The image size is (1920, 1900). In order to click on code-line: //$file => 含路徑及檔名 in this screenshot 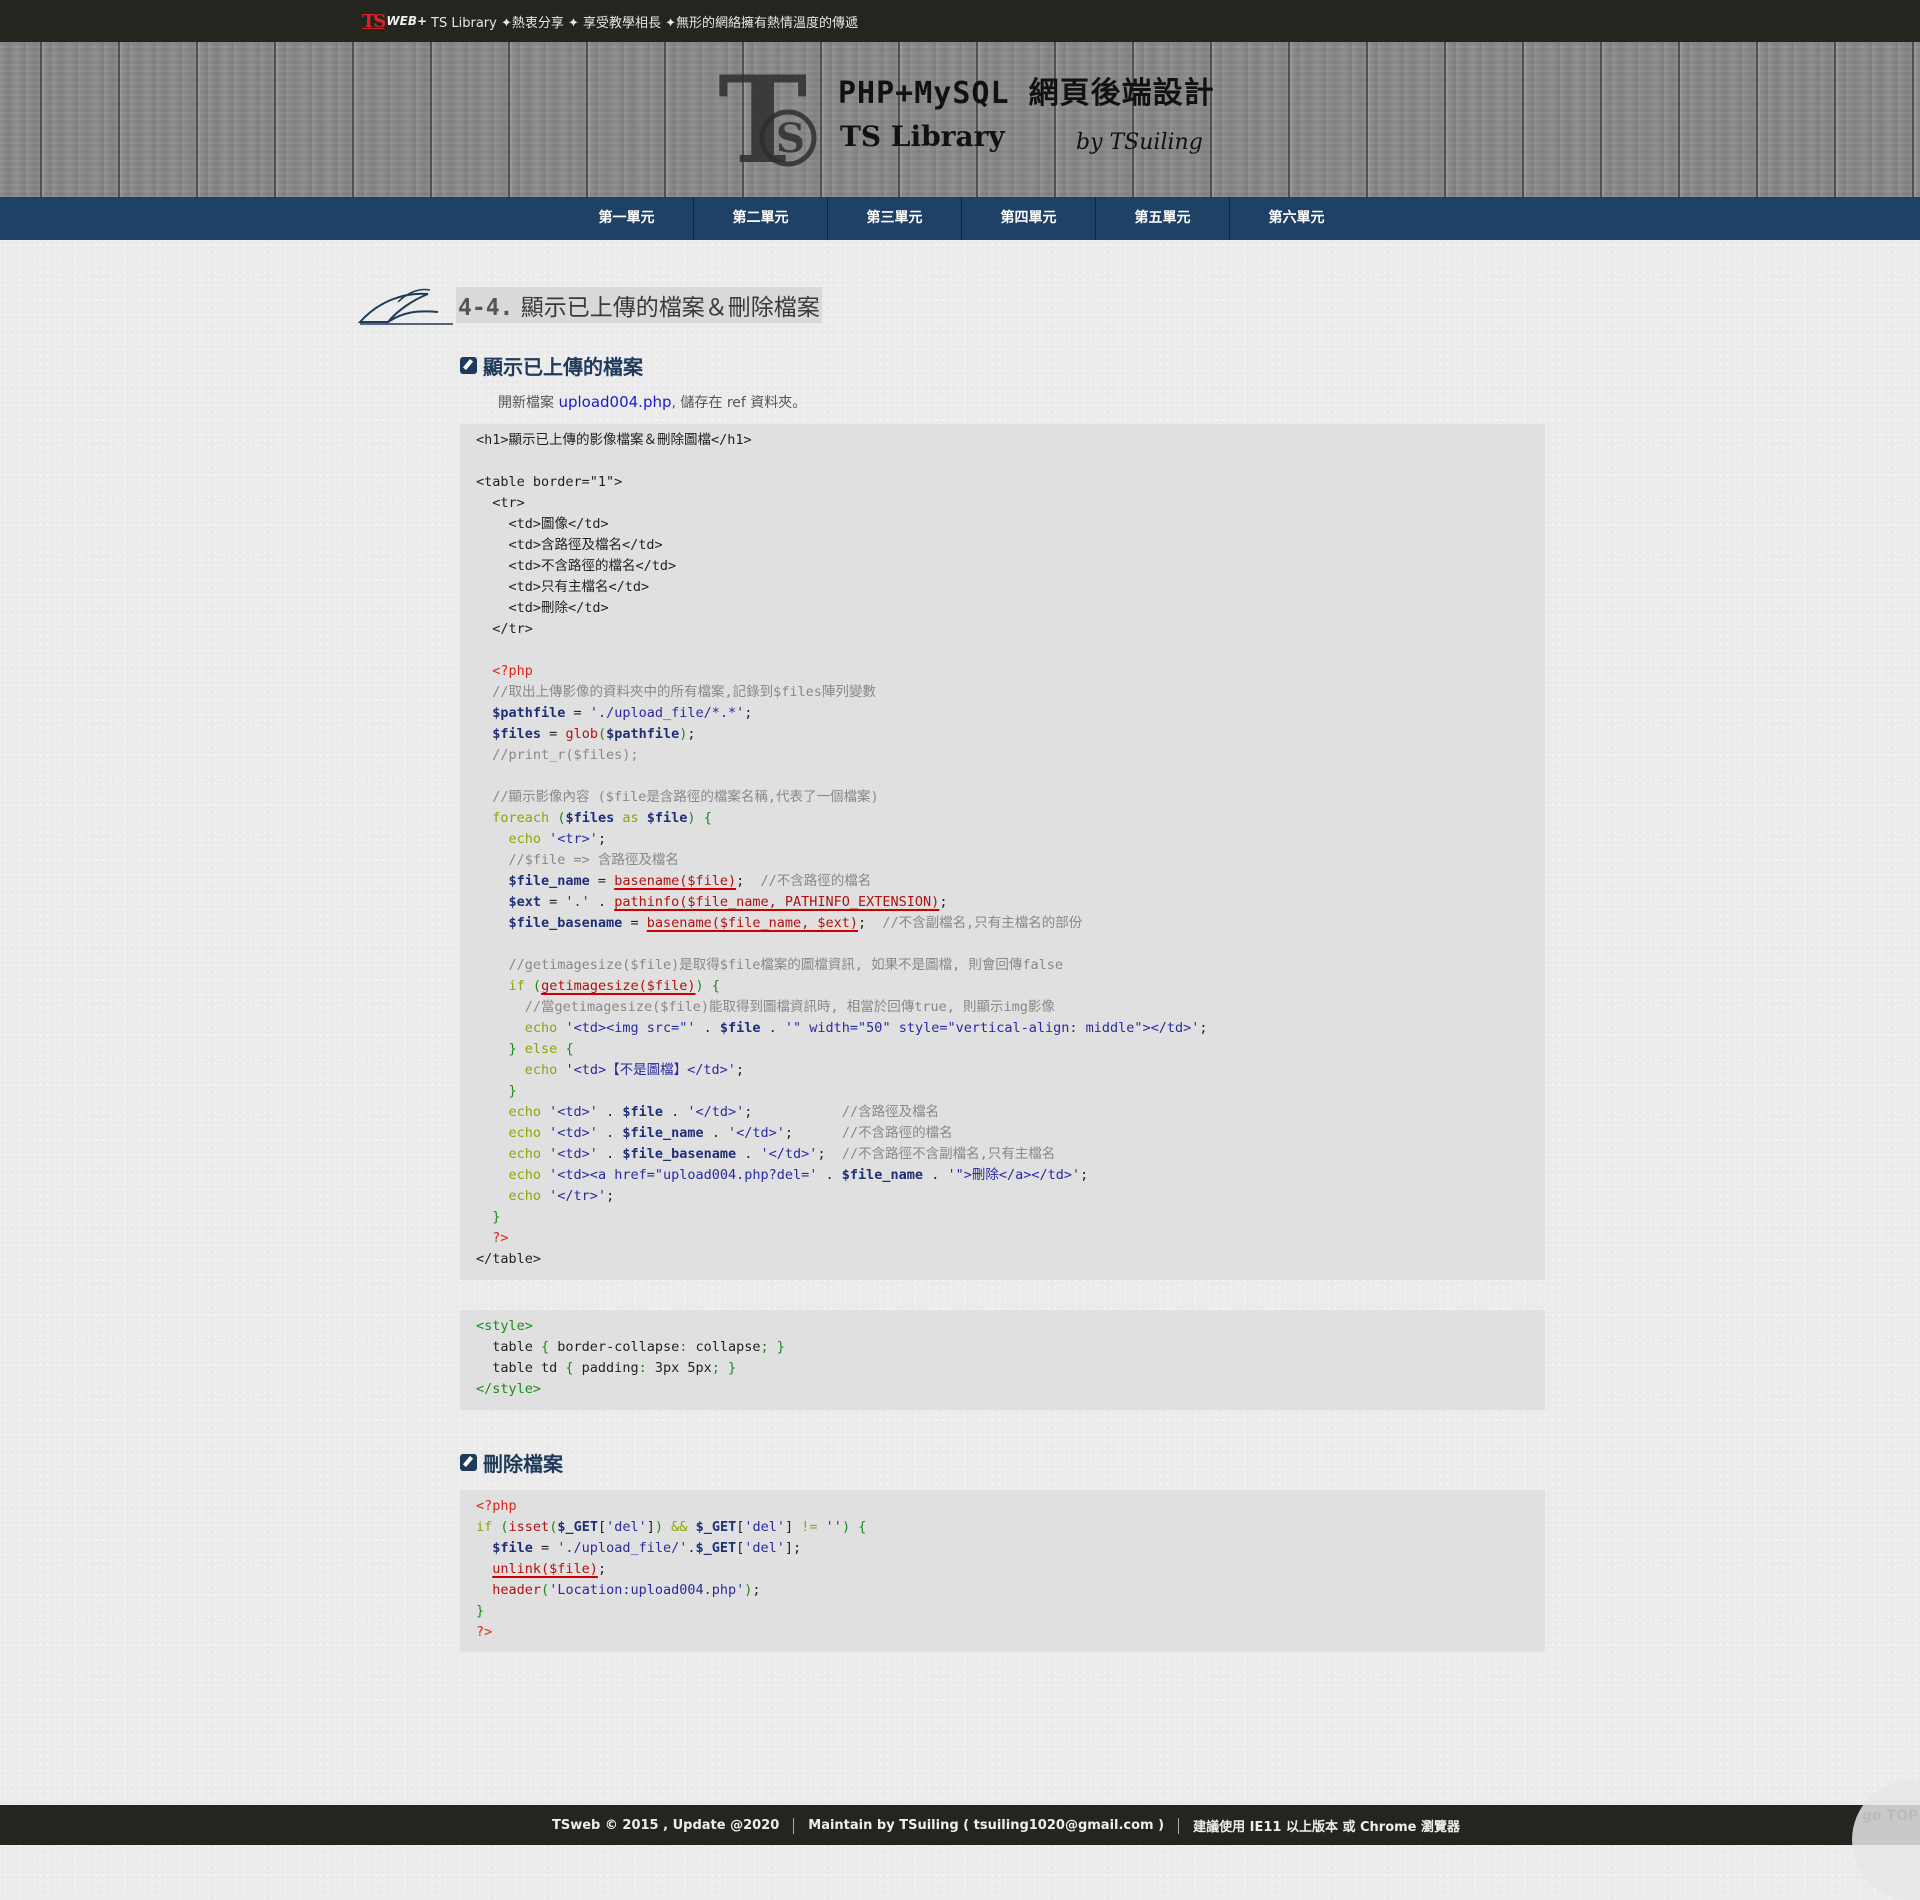, I will do `click(593, 860)`.